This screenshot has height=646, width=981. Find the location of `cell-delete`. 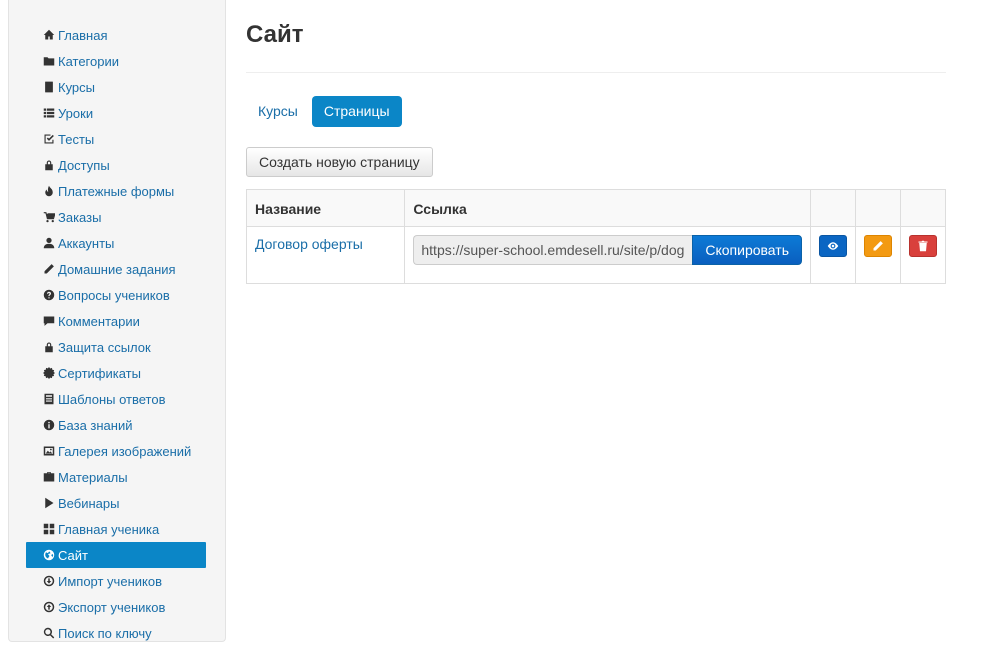

cell-delete is located at coordinates (923, 255).